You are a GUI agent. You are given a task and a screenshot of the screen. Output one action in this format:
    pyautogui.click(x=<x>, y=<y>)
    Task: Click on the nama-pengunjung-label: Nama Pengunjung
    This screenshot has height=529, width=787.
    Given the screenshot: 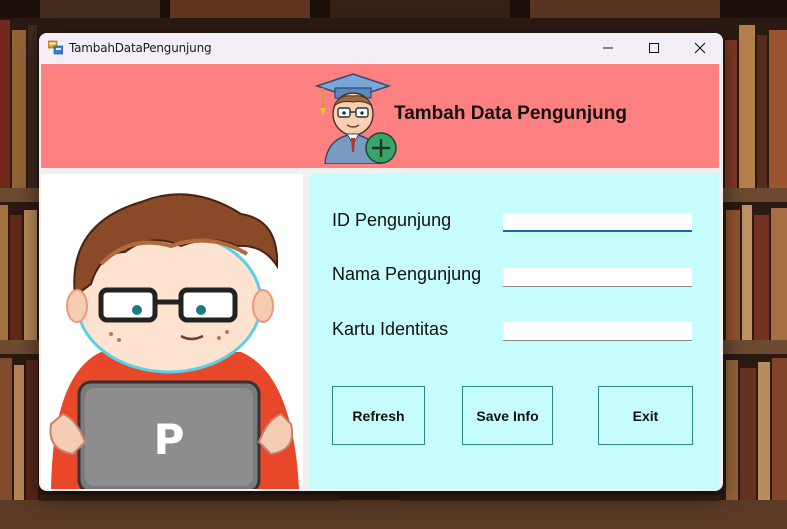 What is the action you would take?
    pyautogui.click(x=407, y=274)
    